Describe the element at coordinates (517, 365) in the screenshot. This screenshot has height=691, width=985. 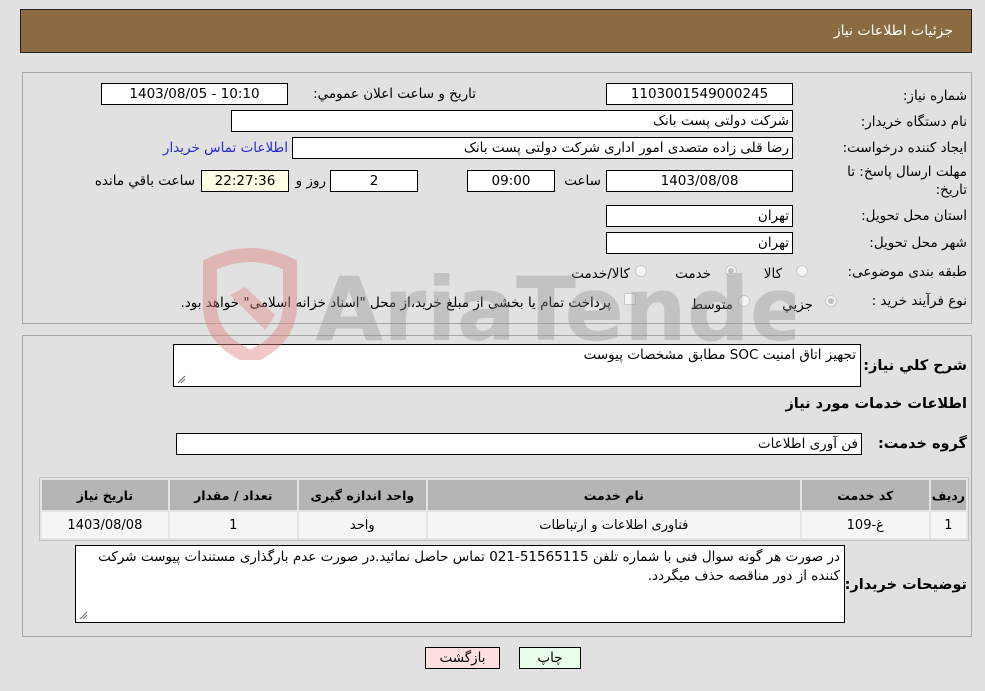
I see `description-textarea: تجهيز اتاق امنيت SOC مطابق مشخصات پيوست` at that location.